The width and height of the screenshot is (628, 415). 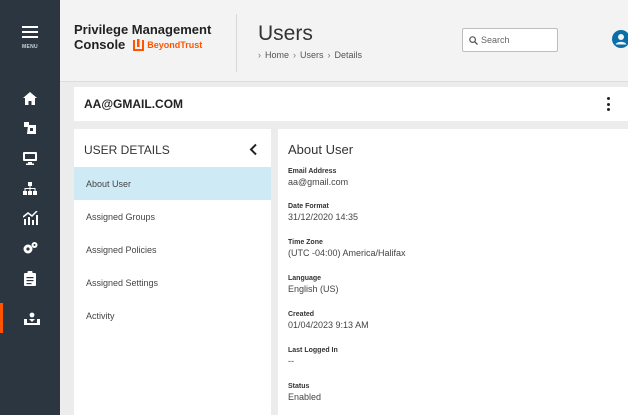 I want to click on field-email-address: Email Address aa@gmail.com, so click(x=318, y=177).